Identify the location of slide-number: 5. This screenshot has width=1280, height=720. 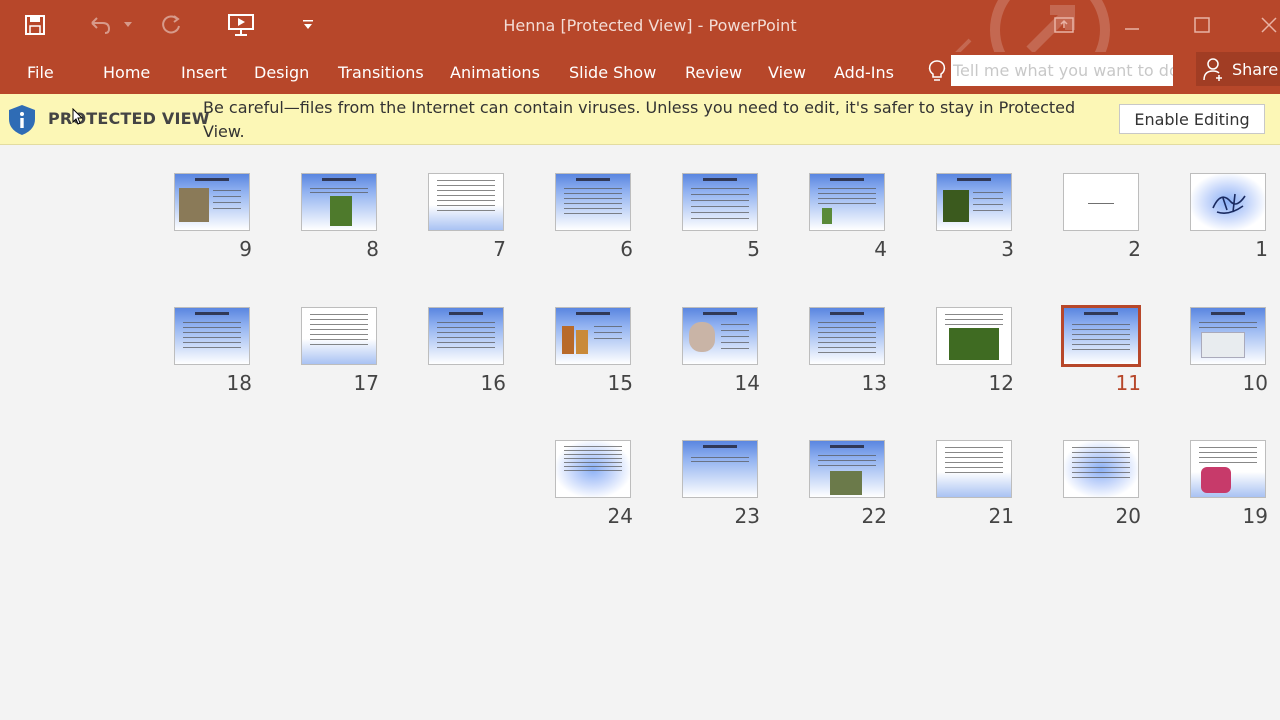
(753, 249).